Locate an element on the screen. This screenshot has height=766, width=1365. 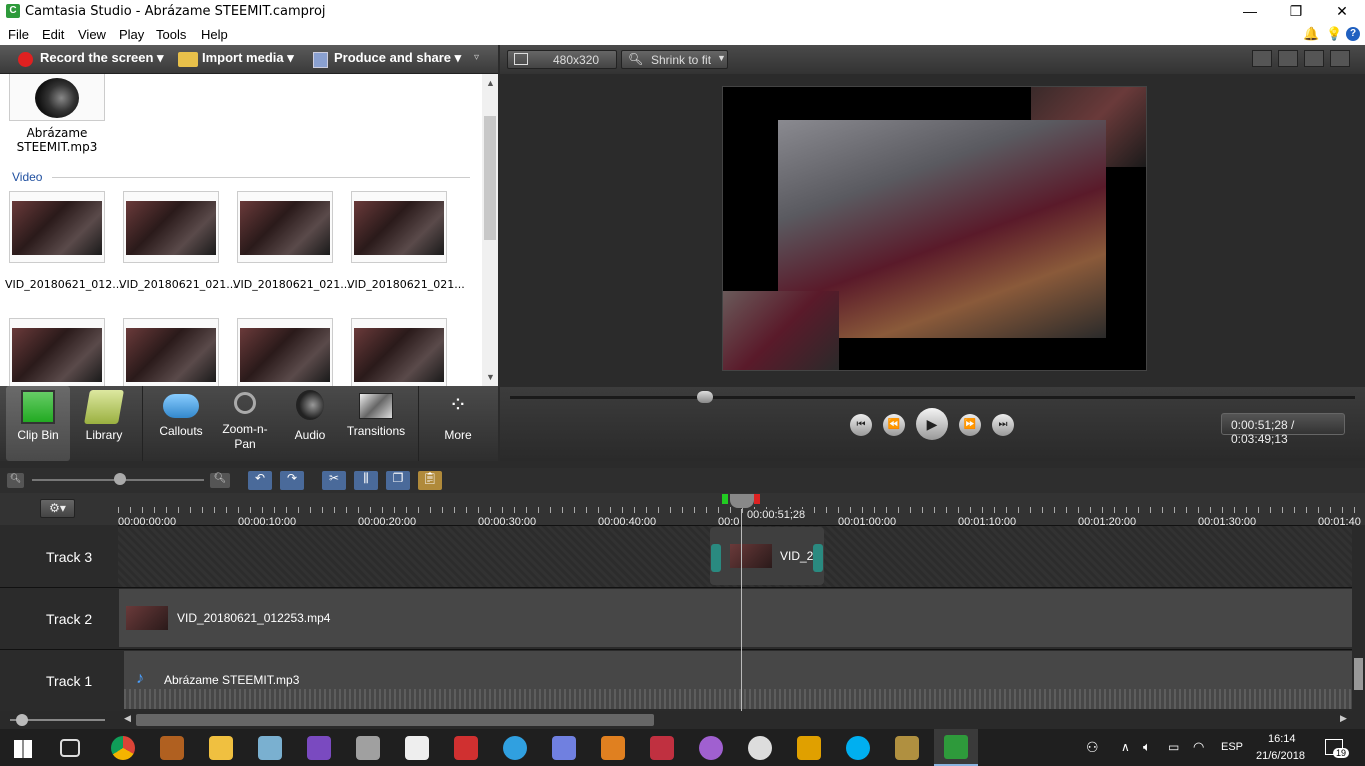
tab-more: ⁘ More is located at coordinates (458, 423).